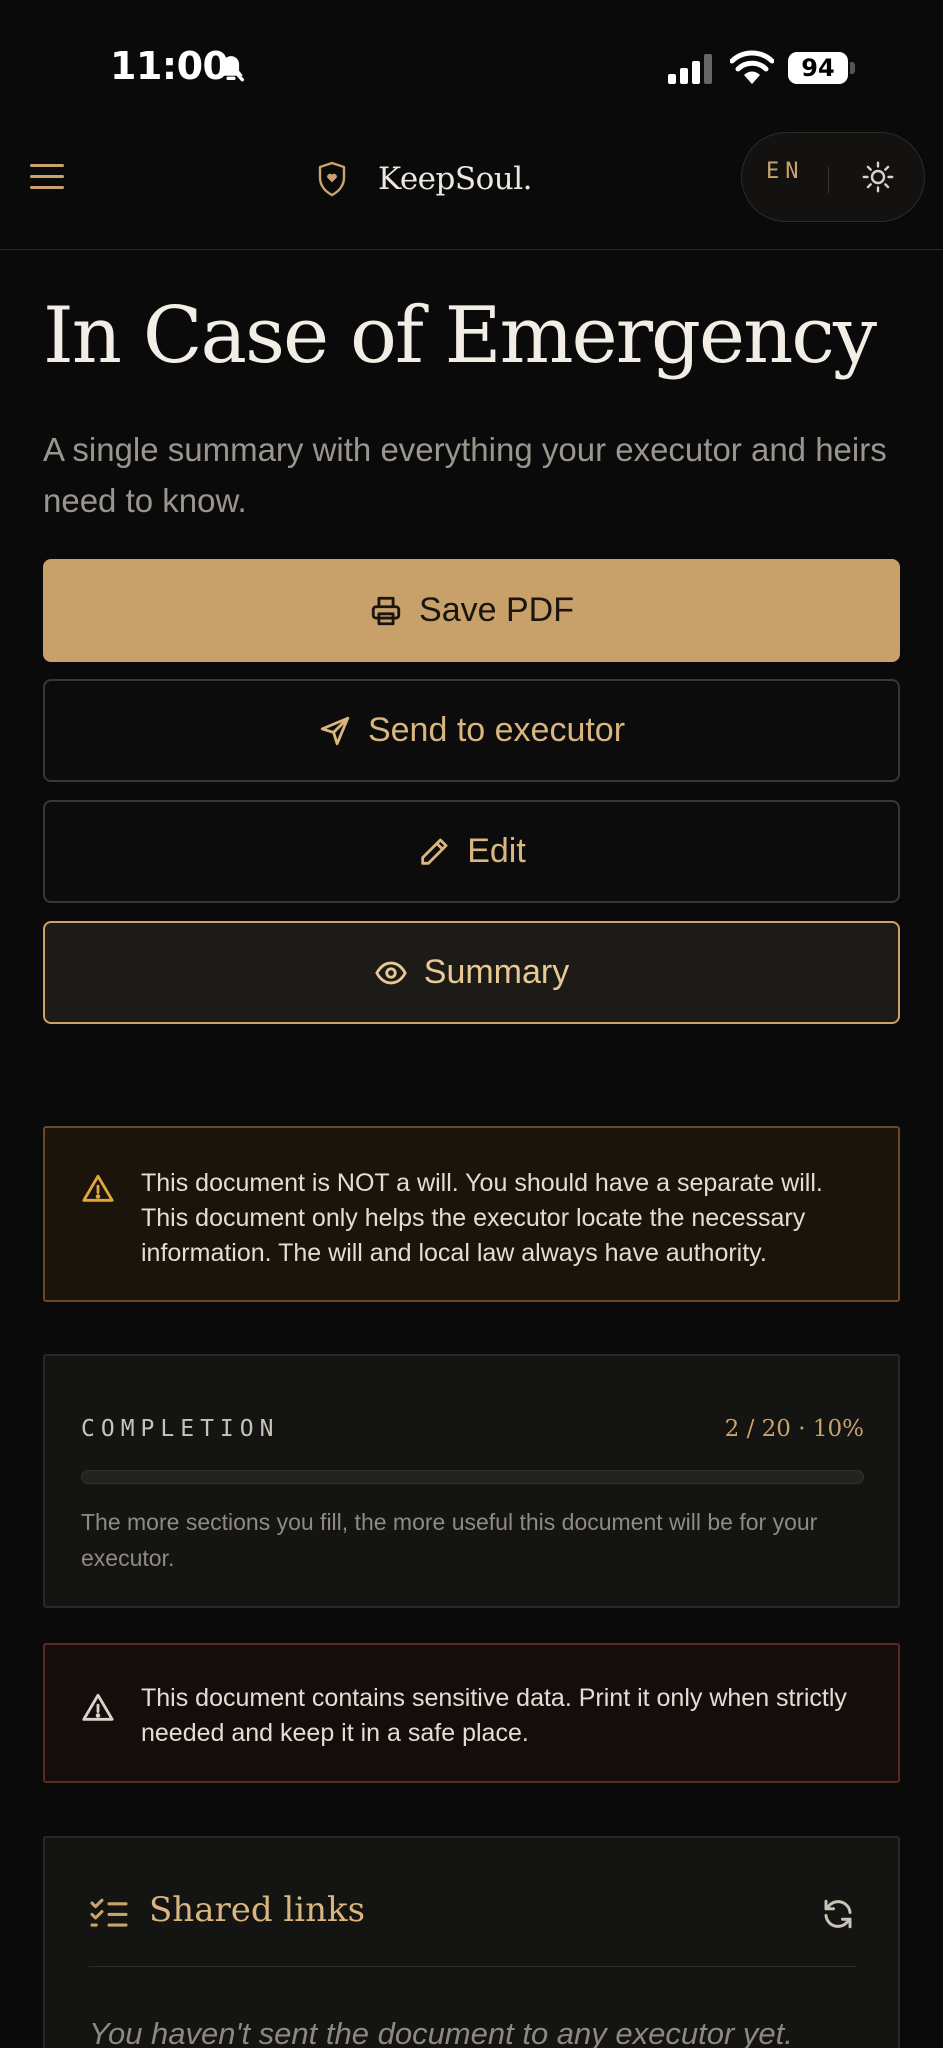 The image size is (943, 2048). Describe the element at coordinates (386, 610) in the screenshot. I see `printer-icon` at that location.